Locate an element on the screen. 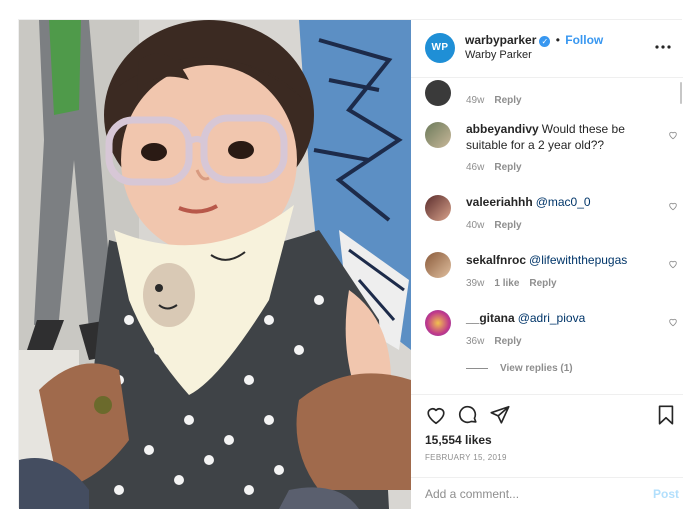 The width and height of the screenshot is (700, 526). header-user-line: warbyparker ✓ • Follow is located at coordinates (534, 40).